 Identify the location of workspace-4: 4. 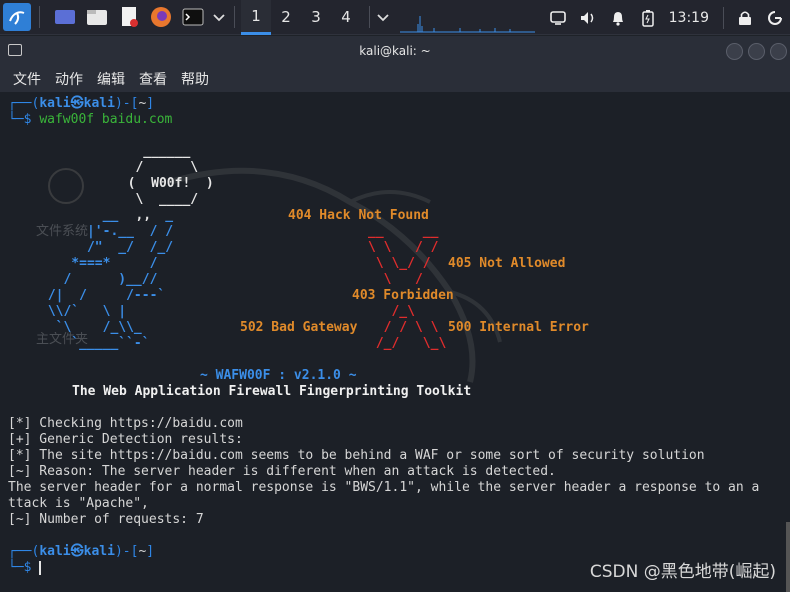
(346, 17).